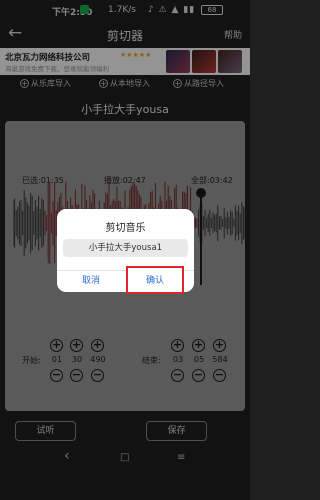 The image size is (320, 500). Describe the element at coordinates (155, 280) in the screenshot. I see `confirm-button: 确认` at that location.